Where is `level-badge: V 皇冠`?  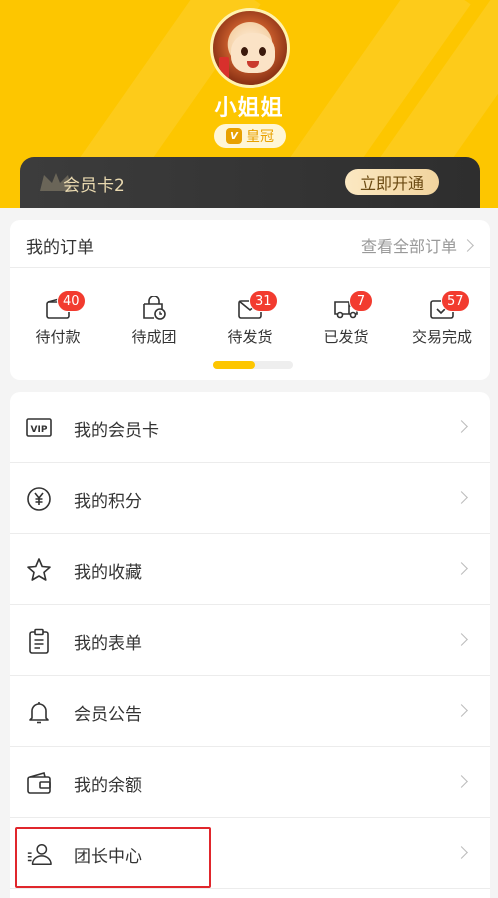 level-badge: V 皇冠 is located at coordinates (250, 136).